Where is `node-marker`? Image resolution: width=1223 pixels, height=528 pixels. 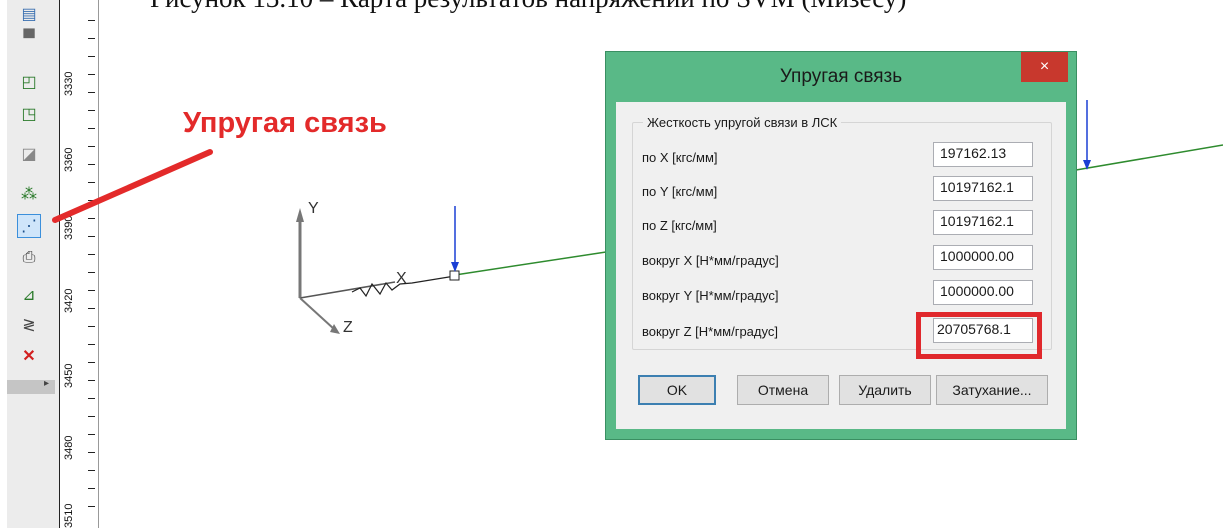 node-marker is located at coordinates (454, 275).